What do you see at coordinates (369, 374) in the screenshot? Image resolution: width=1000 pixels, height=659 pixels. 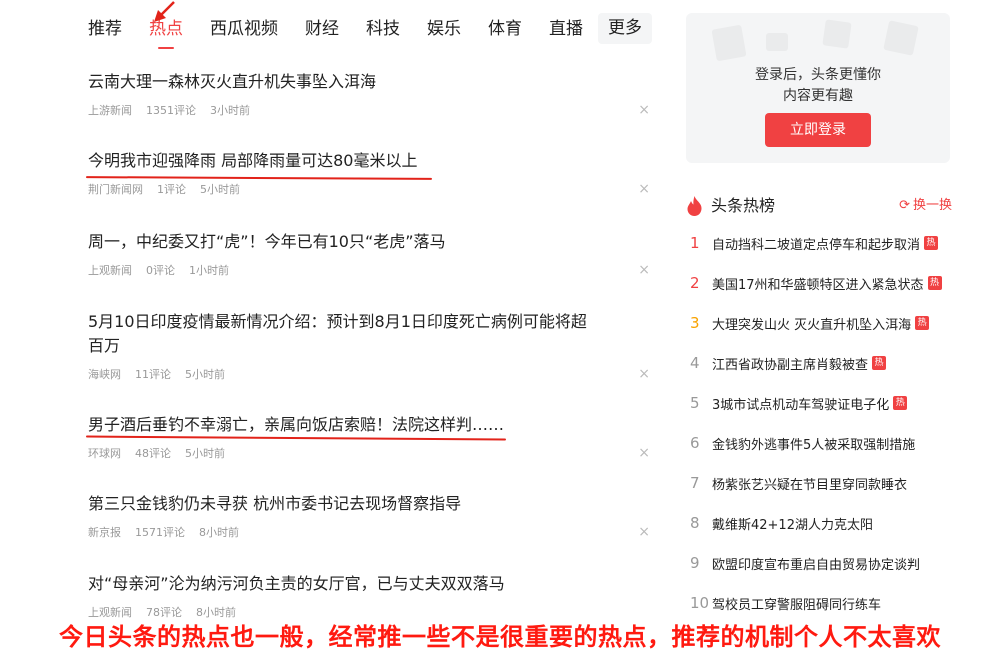 I see `feed-item-meta: 海峡网 11评论 5小时前` at bounding box center [369, 374].